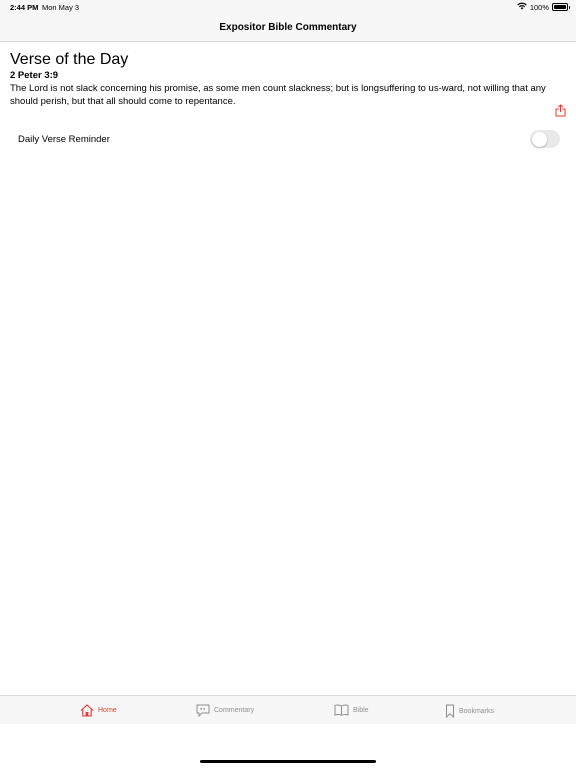 The width and height of the screenshot is (576, 768). I want to click on battery-percent: 100%, so click(539, 7).